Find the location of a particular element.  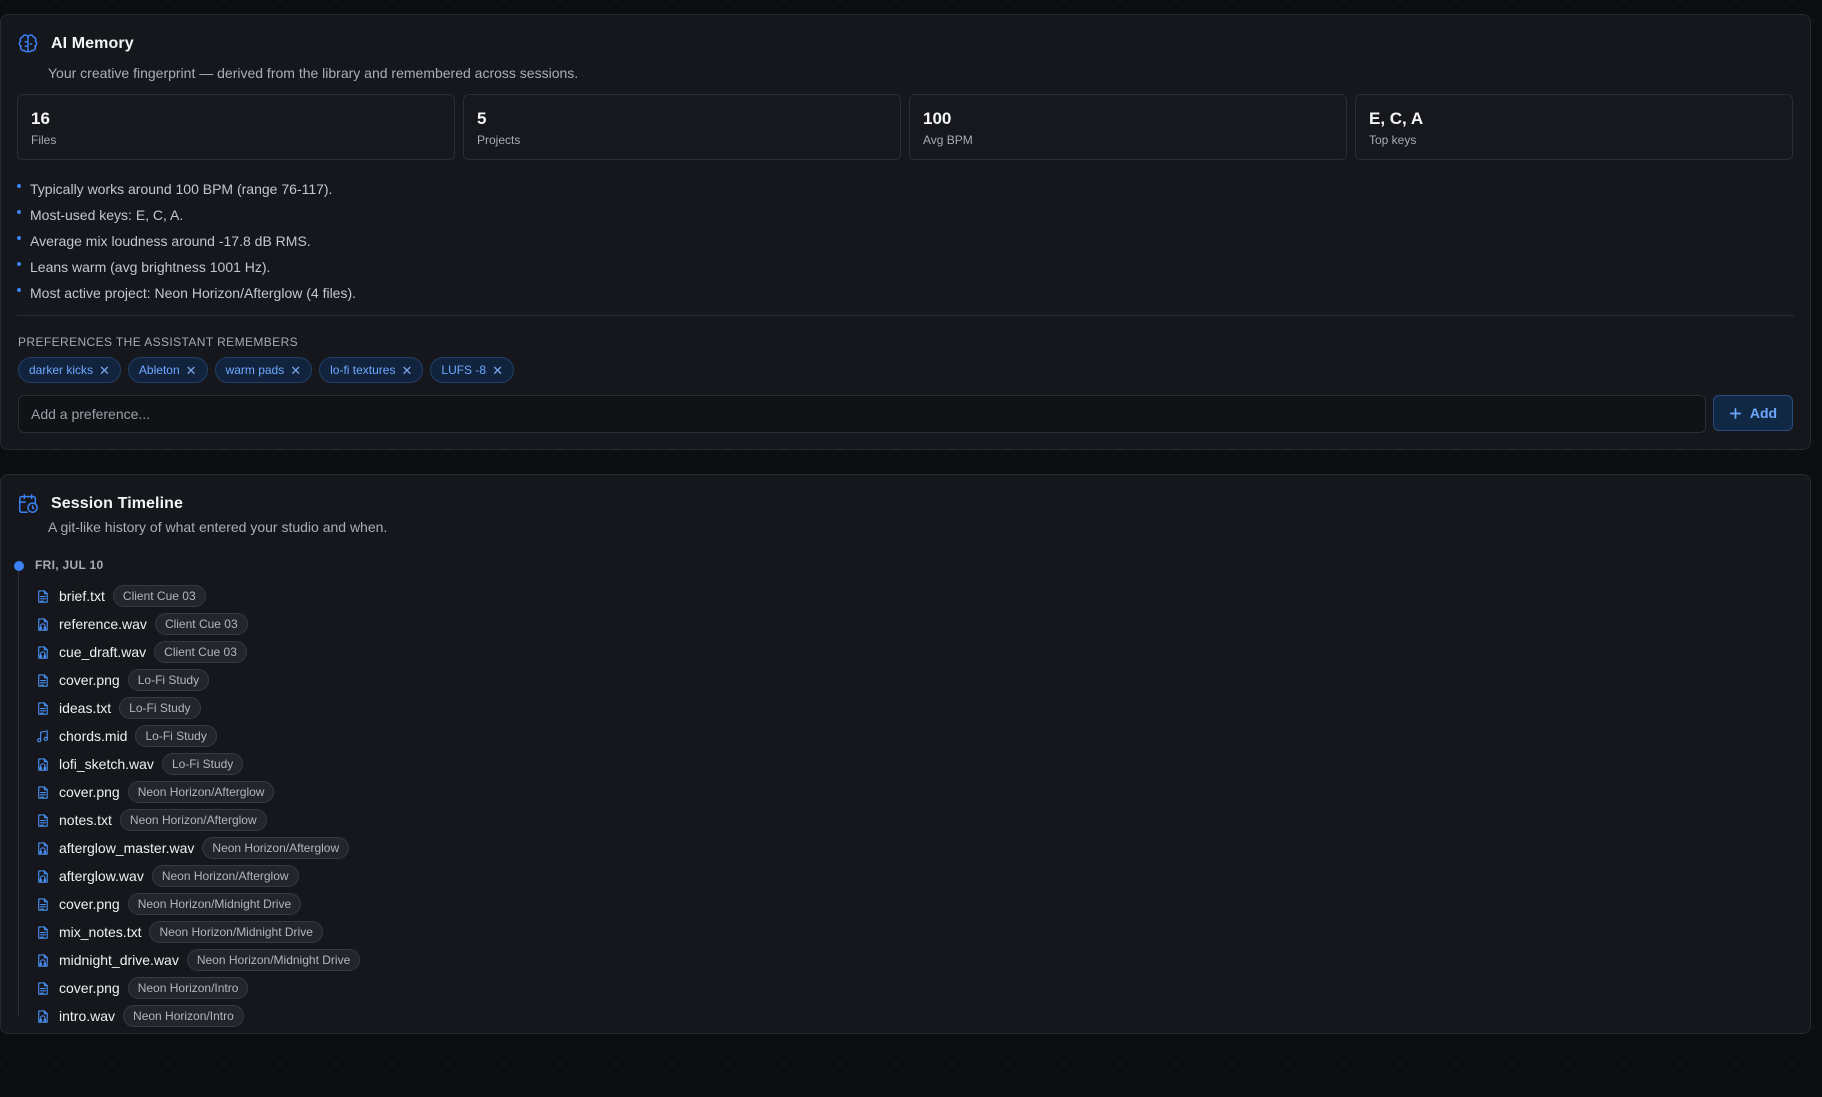

file-name: reference.wav is located at coordinates (103, 624).